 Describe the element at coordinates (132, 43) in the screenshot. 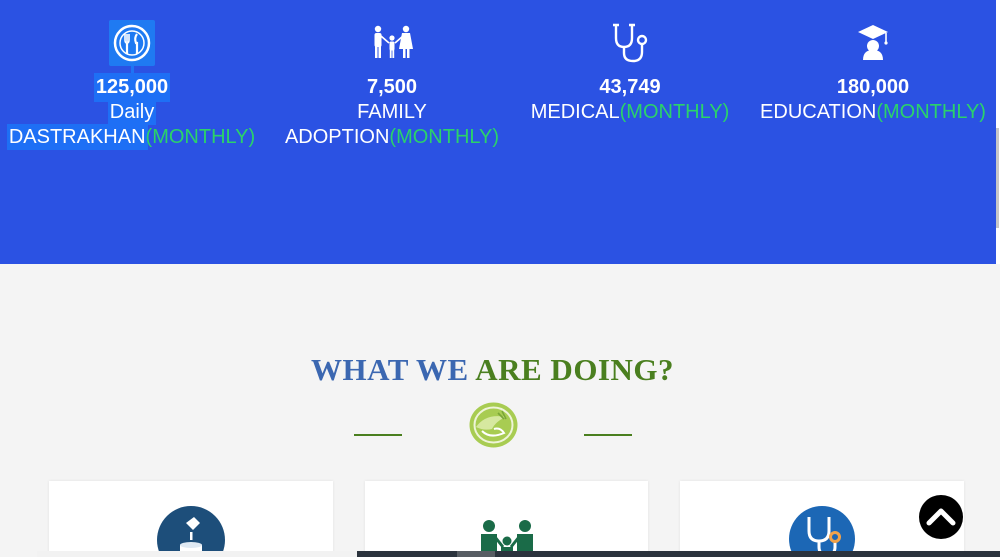

I see `dining-plate-icon` at that location.